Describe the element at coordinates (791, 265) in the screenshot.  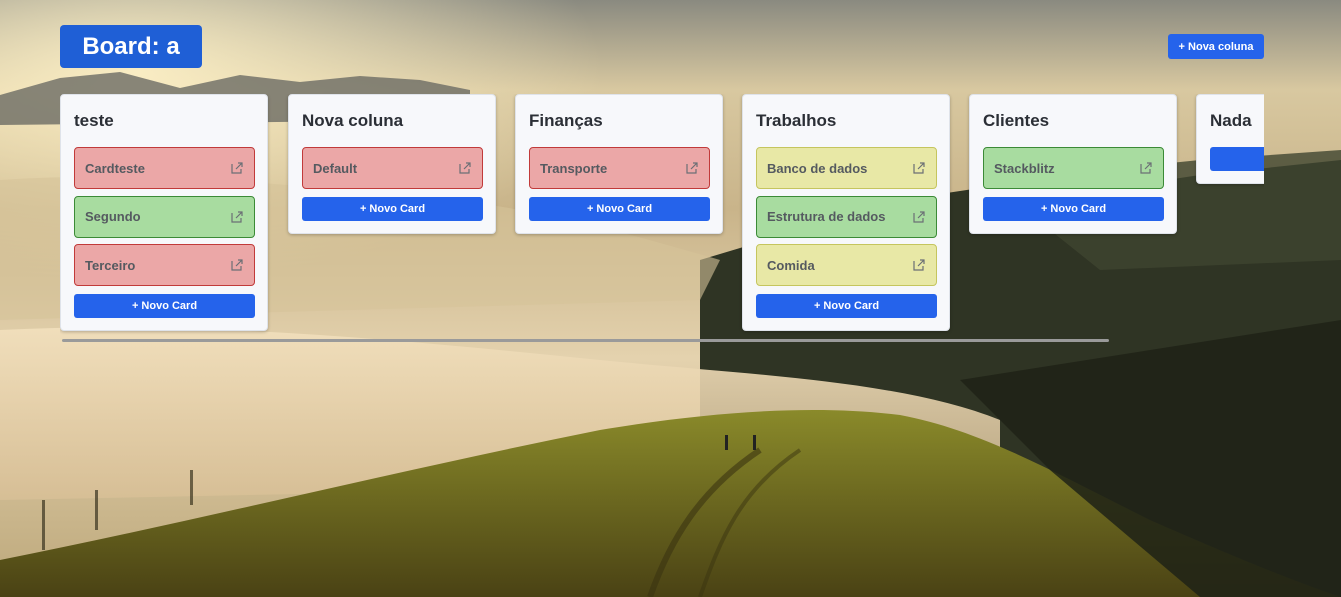
I see `card-label: Comida` at that location.